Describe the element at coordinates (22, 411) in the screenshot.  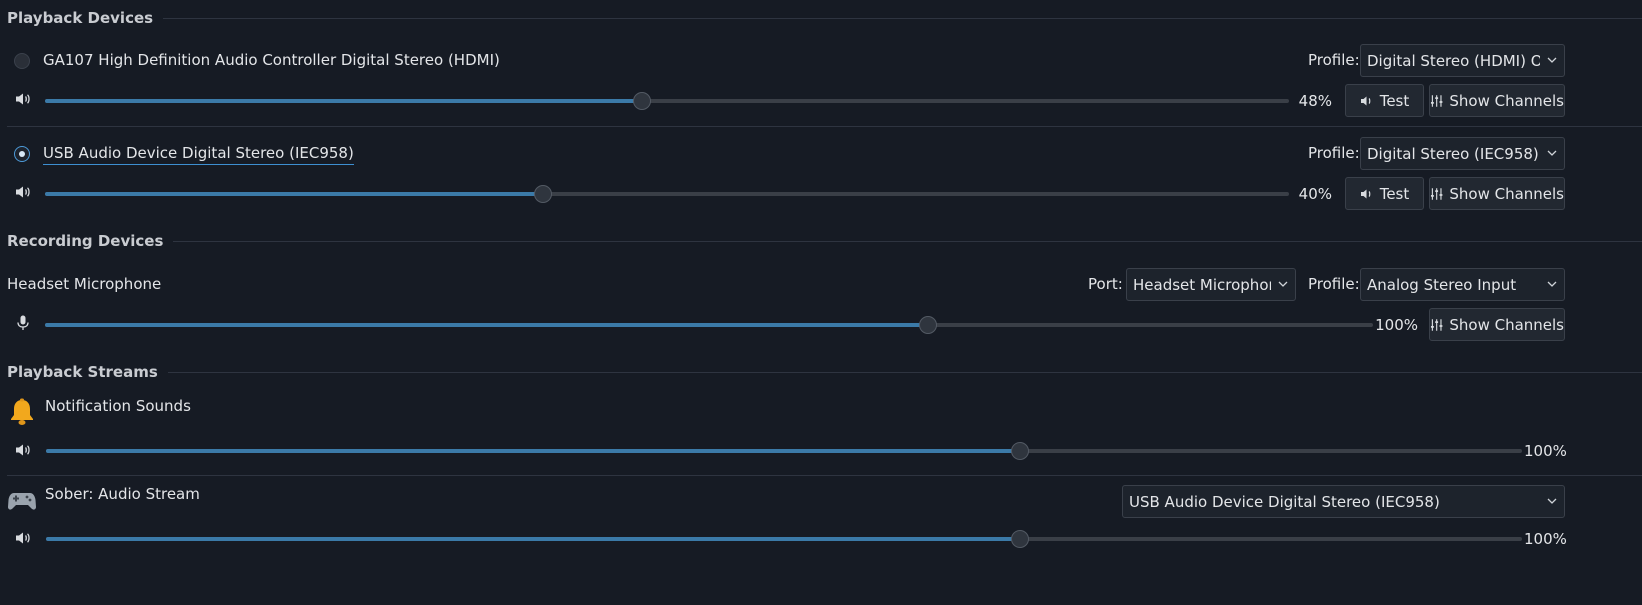
I see `bell-icon` at that location.